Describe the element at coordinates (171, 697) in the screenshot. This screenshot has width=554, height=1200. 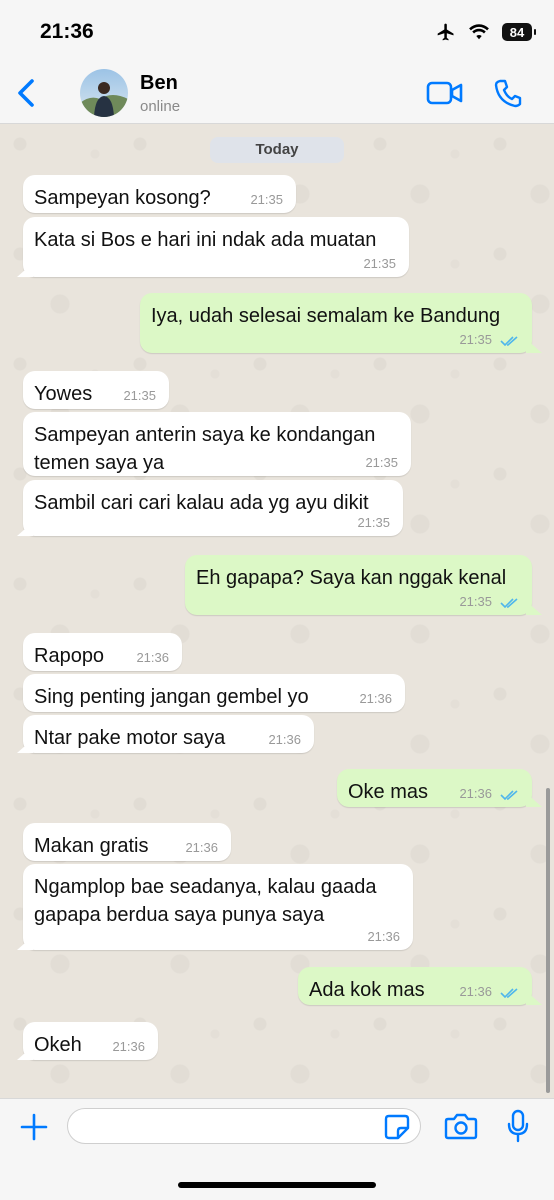
I see `message-text: Sing penting jangan gembel yo` at that location.